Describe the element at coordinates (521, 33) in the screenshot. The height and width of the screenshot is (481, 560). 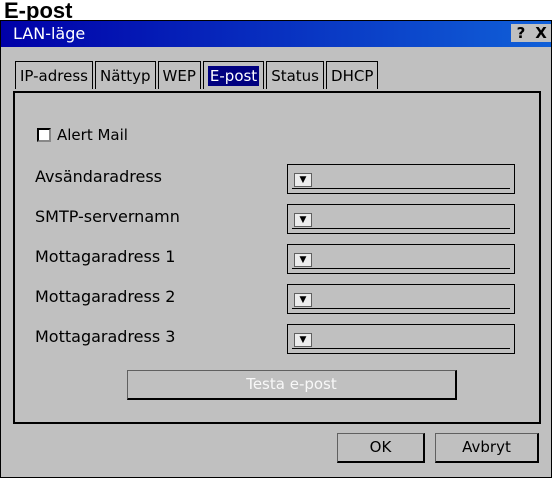
I see `help-icon: ?` at that location.